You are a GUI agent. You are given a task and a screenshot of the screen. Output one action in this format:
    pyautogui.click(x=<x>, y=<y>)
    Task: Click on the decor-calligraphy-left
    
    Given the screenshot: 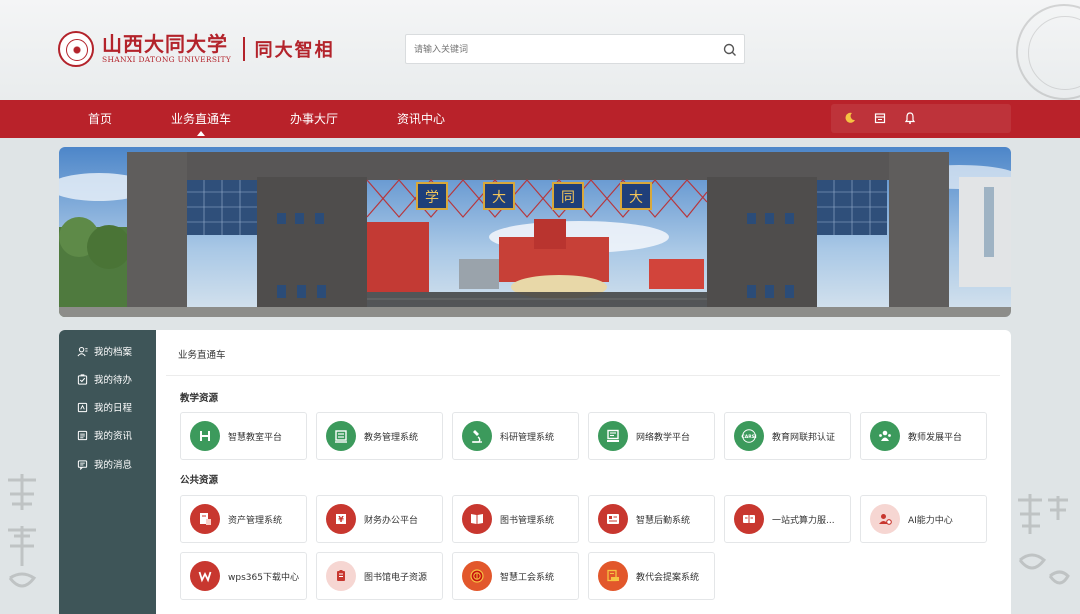 What is the action you would take?
    pyautogui.click(x=22, y=540)
    